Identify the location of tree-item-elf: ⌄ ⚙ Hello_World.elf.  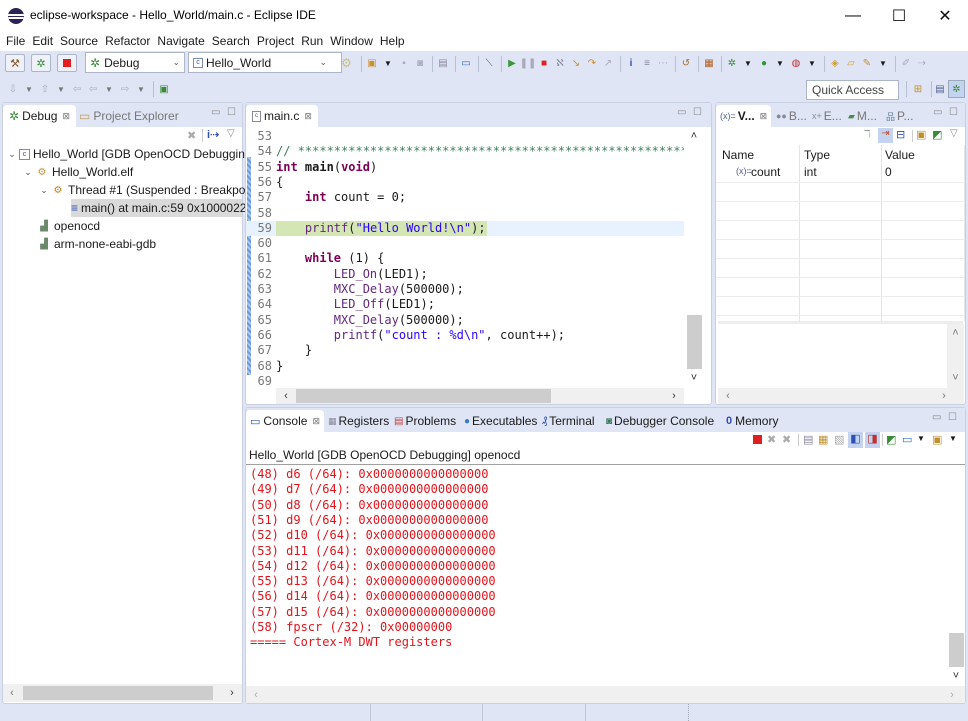
(77, 172).